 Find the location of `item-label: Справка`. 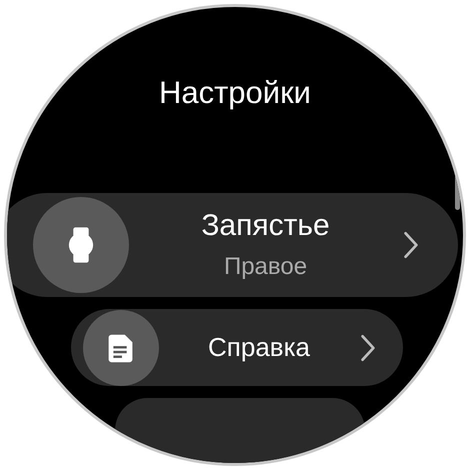

item-label: Справка is located at coordinates (259, 348).